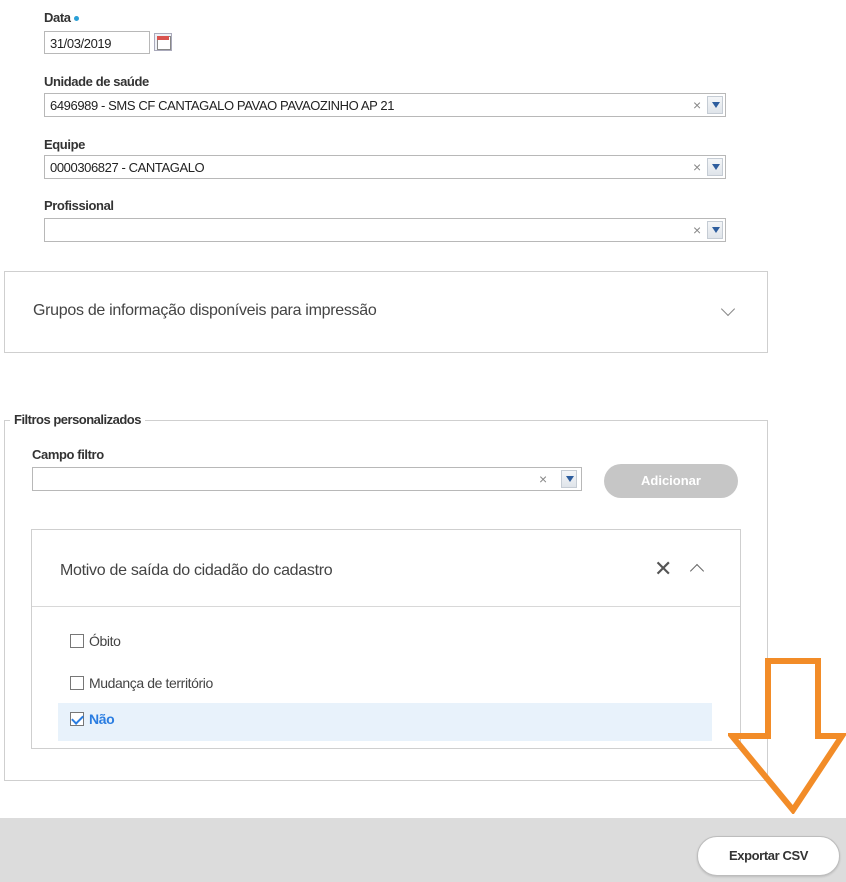  What do you see at coordinates (61, 17) in the screenshot?
I see `date-label: Data` at bounding box center [61, 17].